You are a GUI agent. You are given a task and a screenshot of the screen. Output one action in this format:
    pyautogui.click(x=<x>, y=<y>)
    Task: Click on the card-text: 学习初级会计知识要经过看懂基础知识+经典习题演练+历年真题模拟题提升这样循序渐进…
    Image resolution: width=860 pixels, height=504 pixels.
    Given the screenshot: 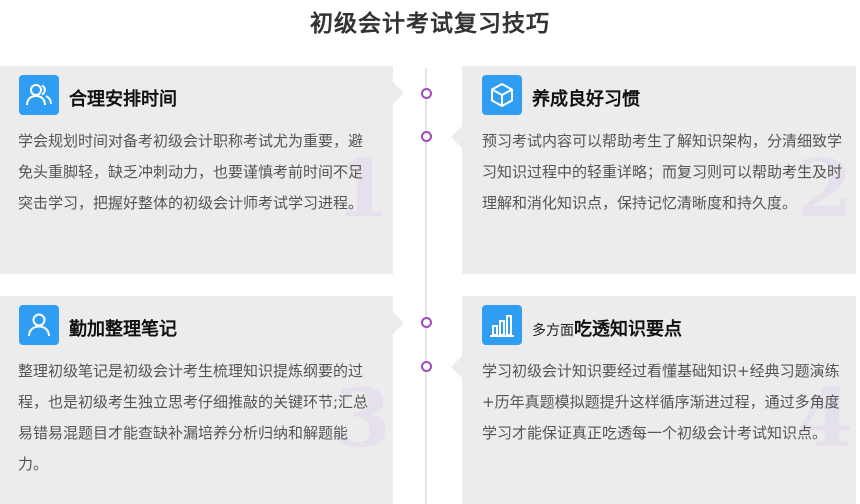 What is the action you would take?
    pyautogui.click(x=661, y=402)
    